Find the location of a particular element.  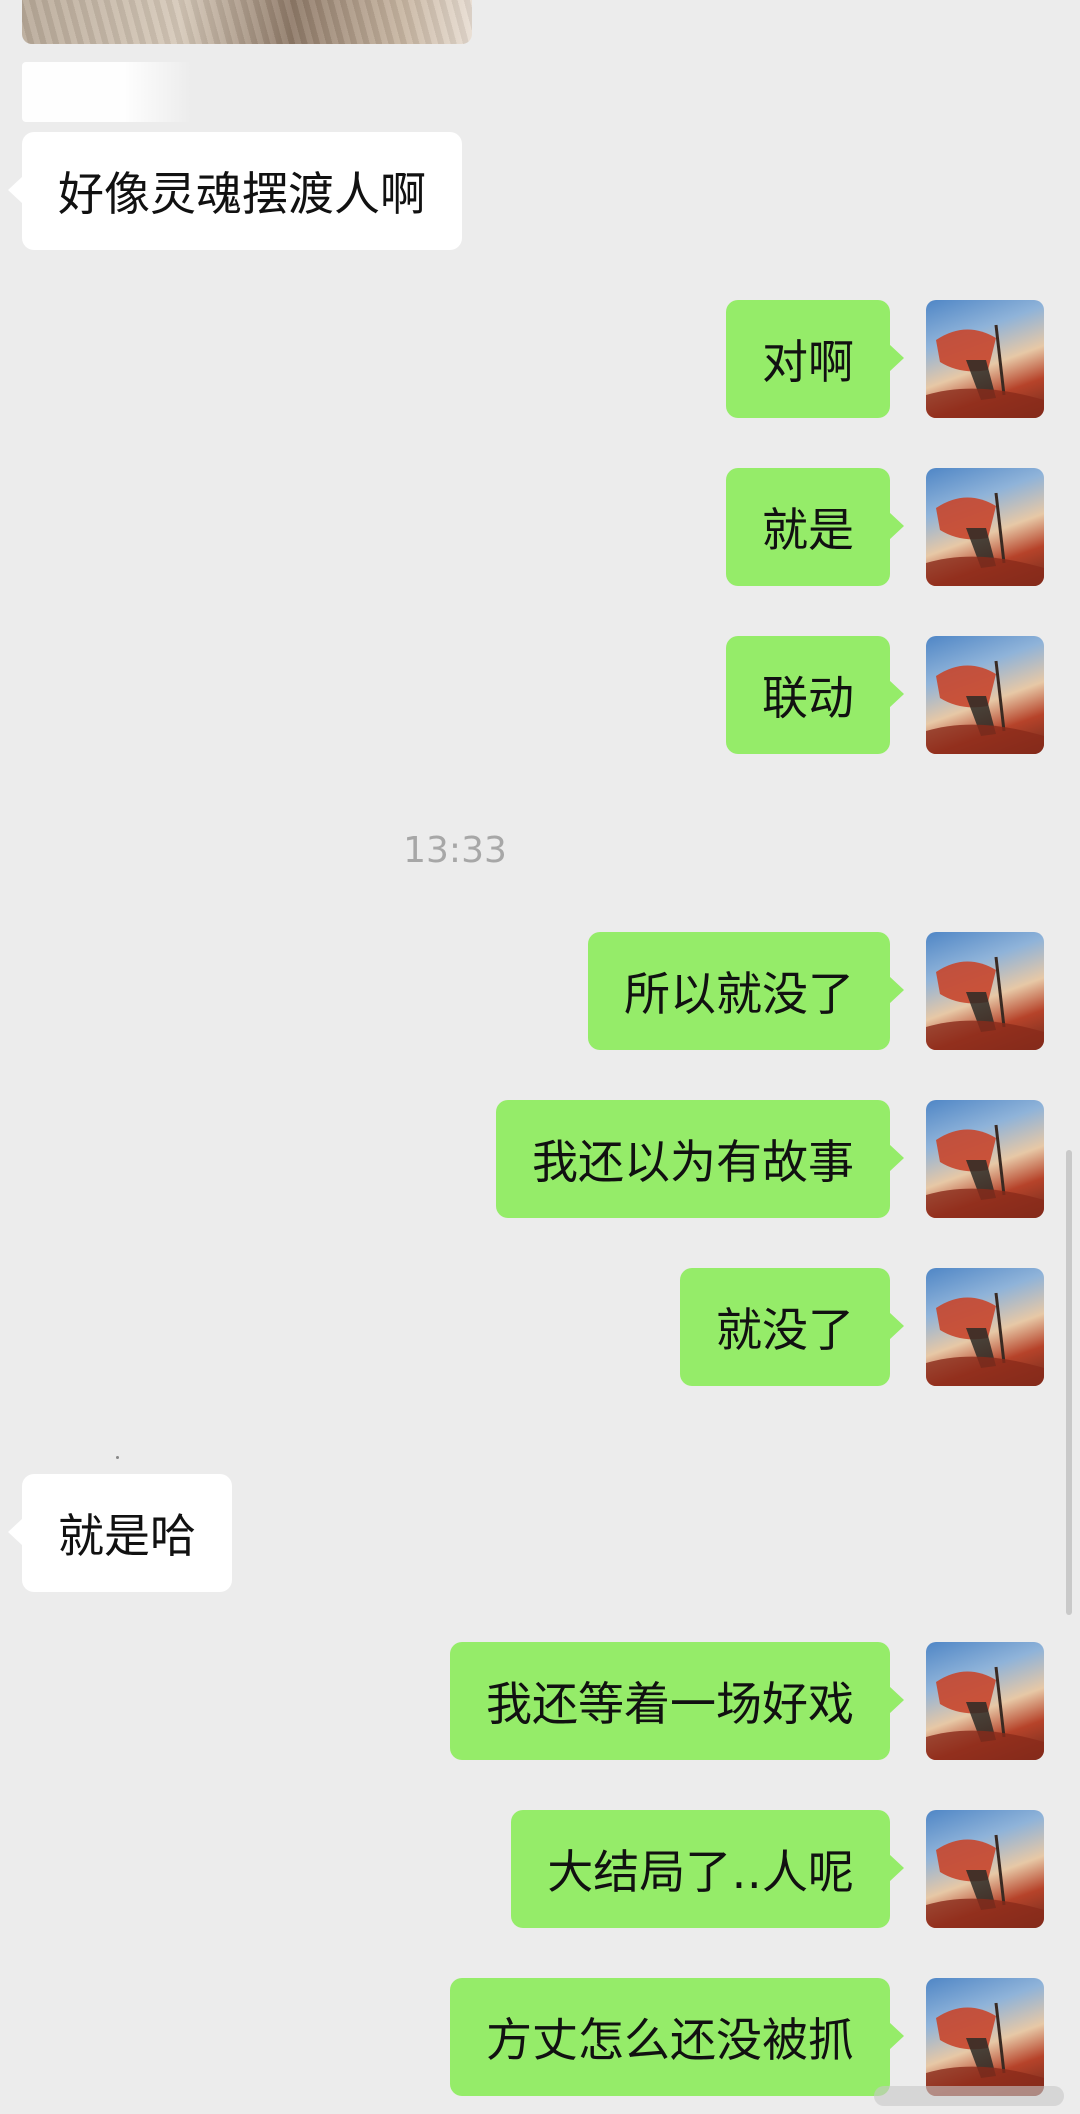

message-row: 我还以为有故事 is located at coordinates (540, 1159).